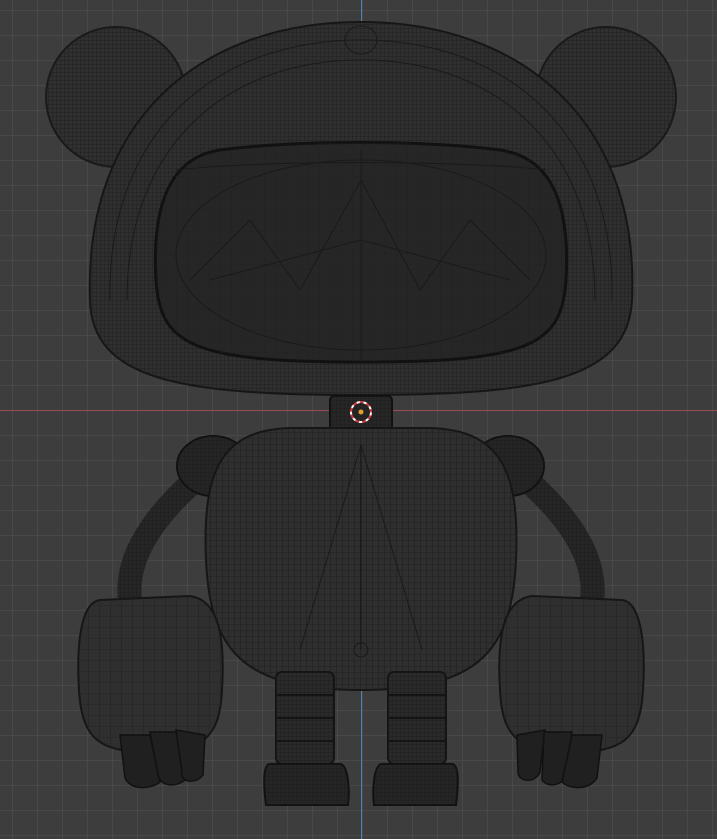 This screenshot has width=717, height=839. Describe the element at coordinates (361, 559) in the screenshot. I see `body` at that location.